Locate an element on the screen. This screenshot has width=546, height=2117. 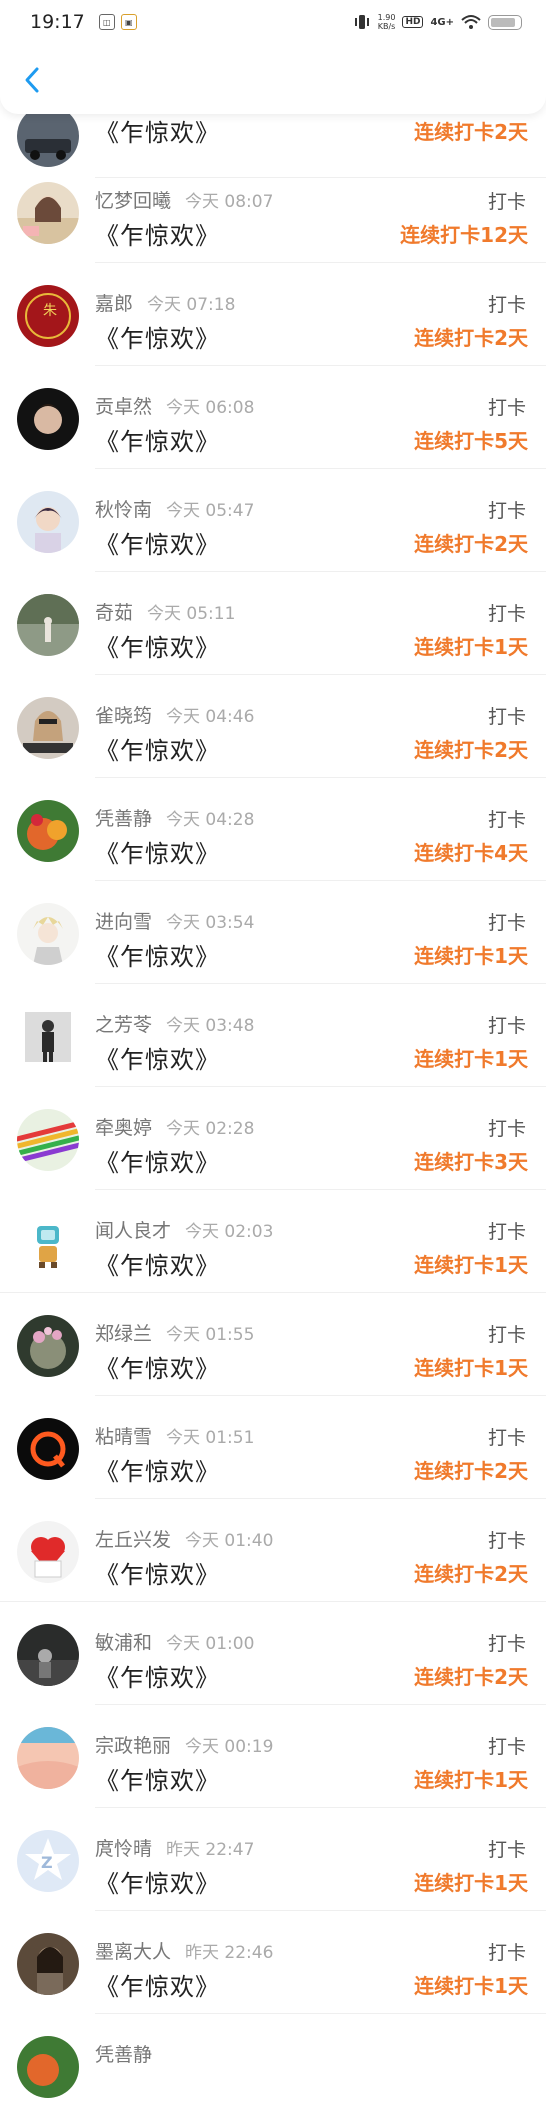
battery-icon is located at coordinates (505, 22).